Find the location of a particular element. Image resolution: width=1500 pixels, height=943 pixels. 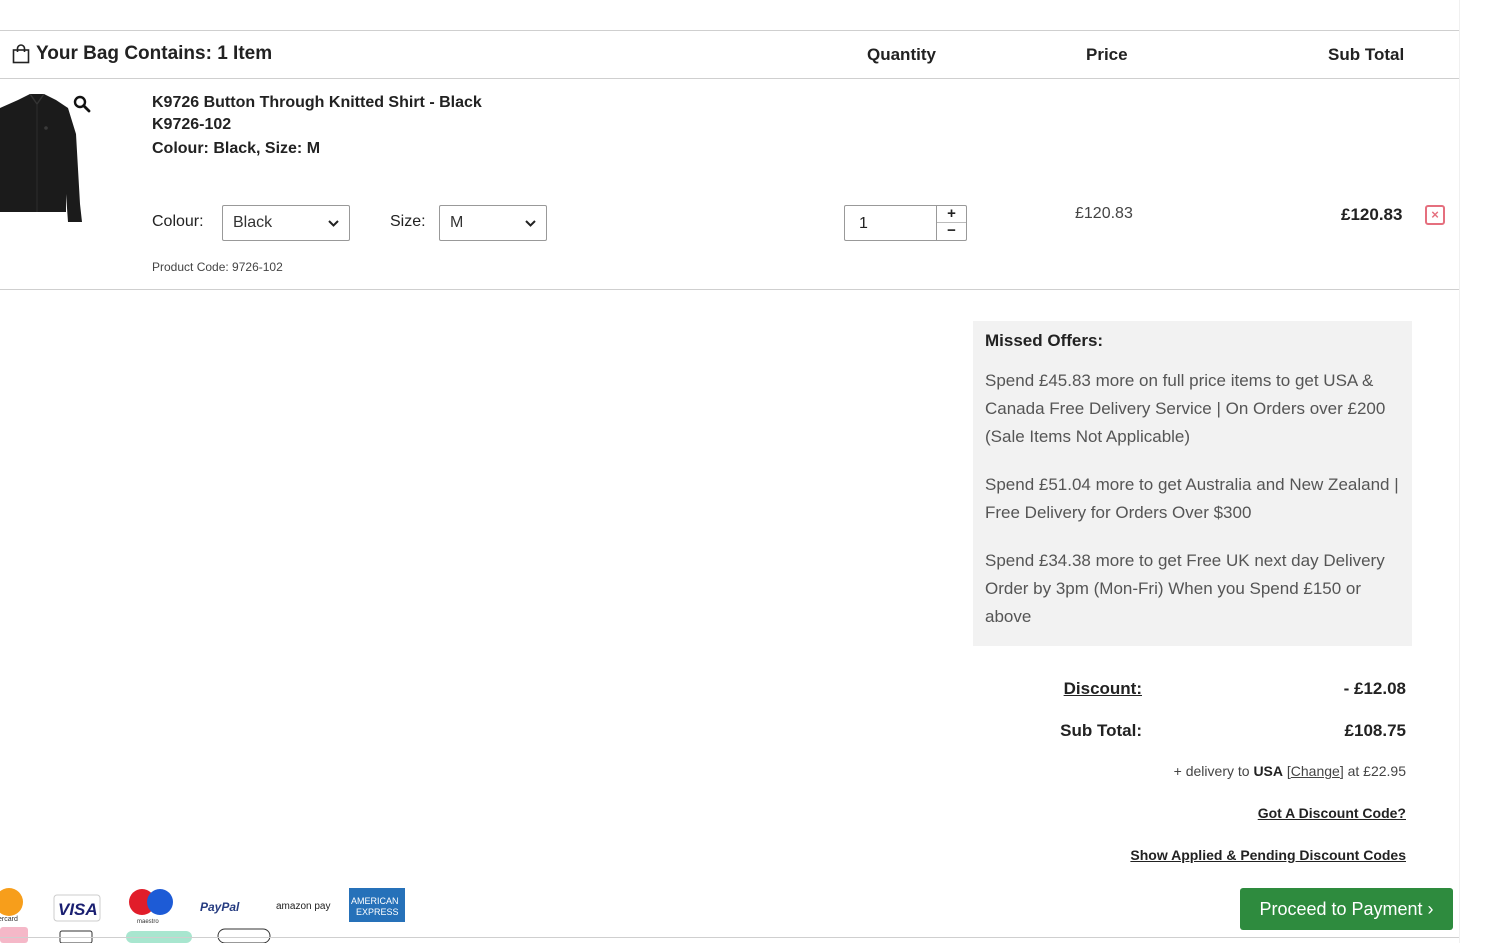

discount-value: - £12.08 is located at coordinates (1374, 688).